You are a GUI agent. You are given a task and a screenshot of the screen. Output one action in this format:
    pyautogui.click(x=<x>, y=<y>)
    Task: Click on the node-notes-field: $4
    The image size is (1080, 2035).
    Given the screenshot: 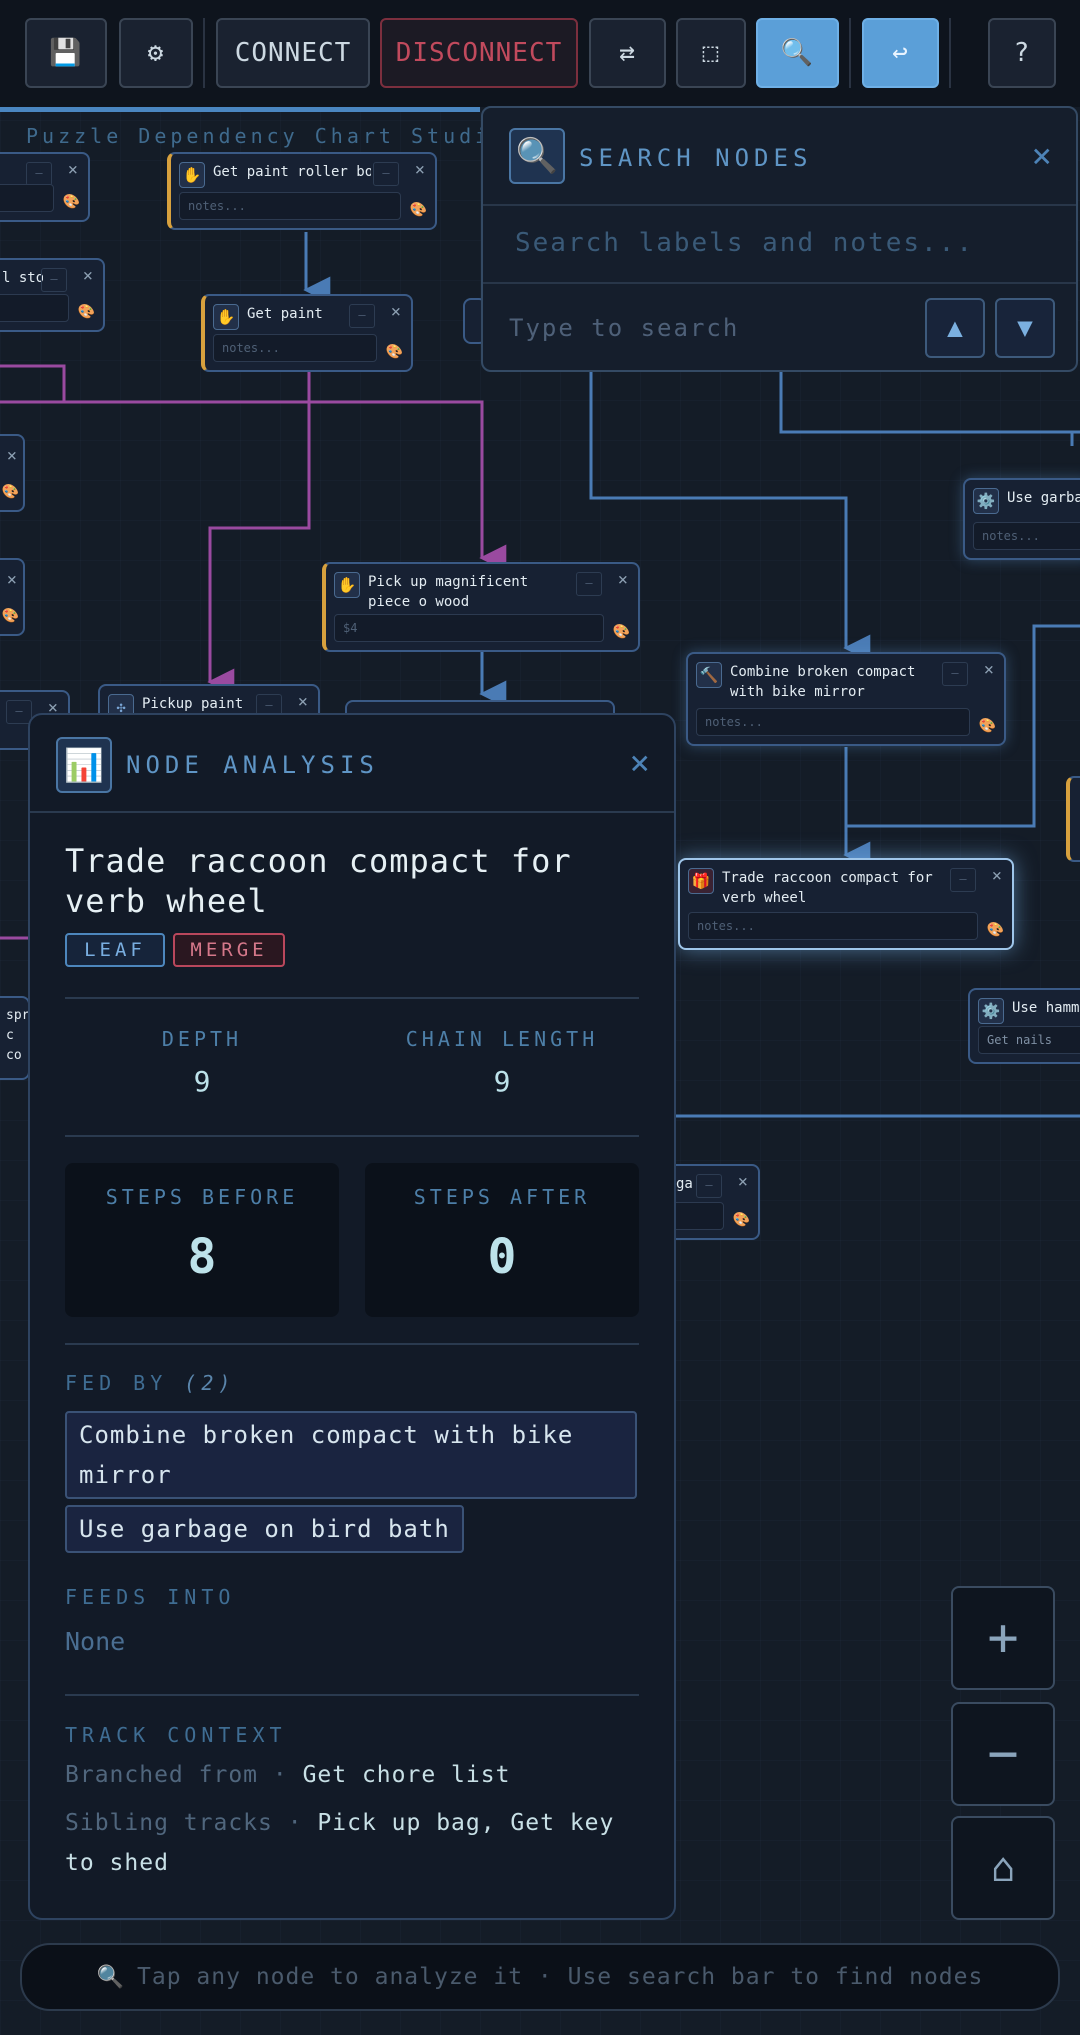 What is the action you would take?
    pyautogui.click(x=469, y=628)
    